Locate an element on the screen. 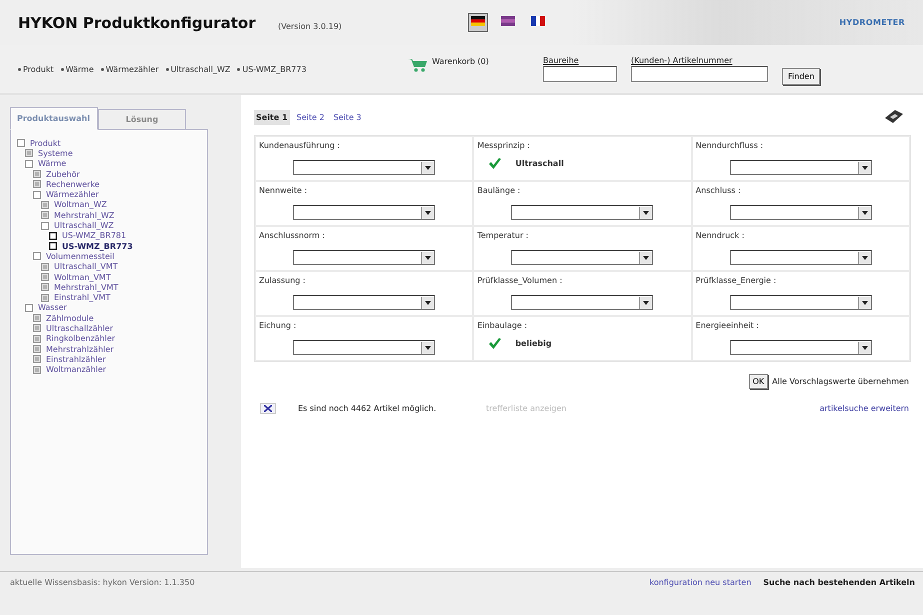 The image size is (923, 615). accept-label: Alle Vorschlagswerte übernehmen is located at coordinates (840, 381).